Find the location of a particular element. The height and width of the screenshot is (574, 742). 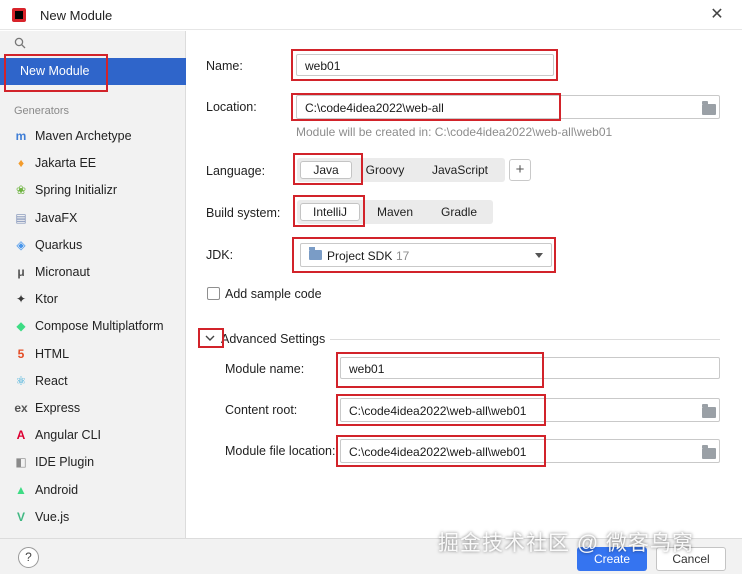

sidebar-item-vue-js: V Vue.js is located at coordinates (93, 517).